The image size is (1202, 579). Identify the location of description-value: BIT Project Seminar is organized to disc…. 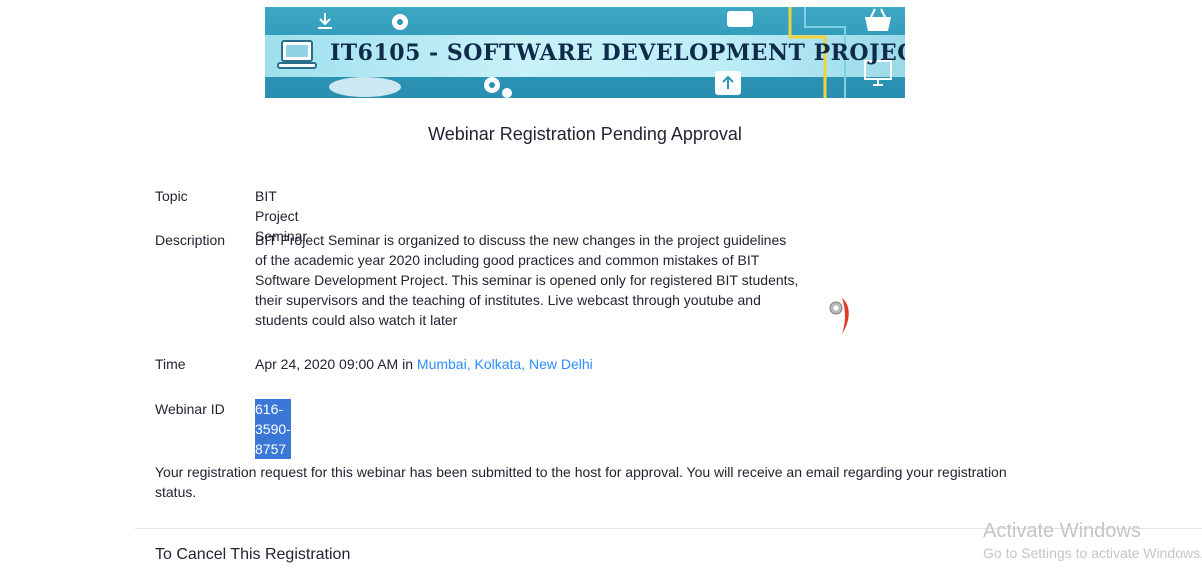
(527, 280).